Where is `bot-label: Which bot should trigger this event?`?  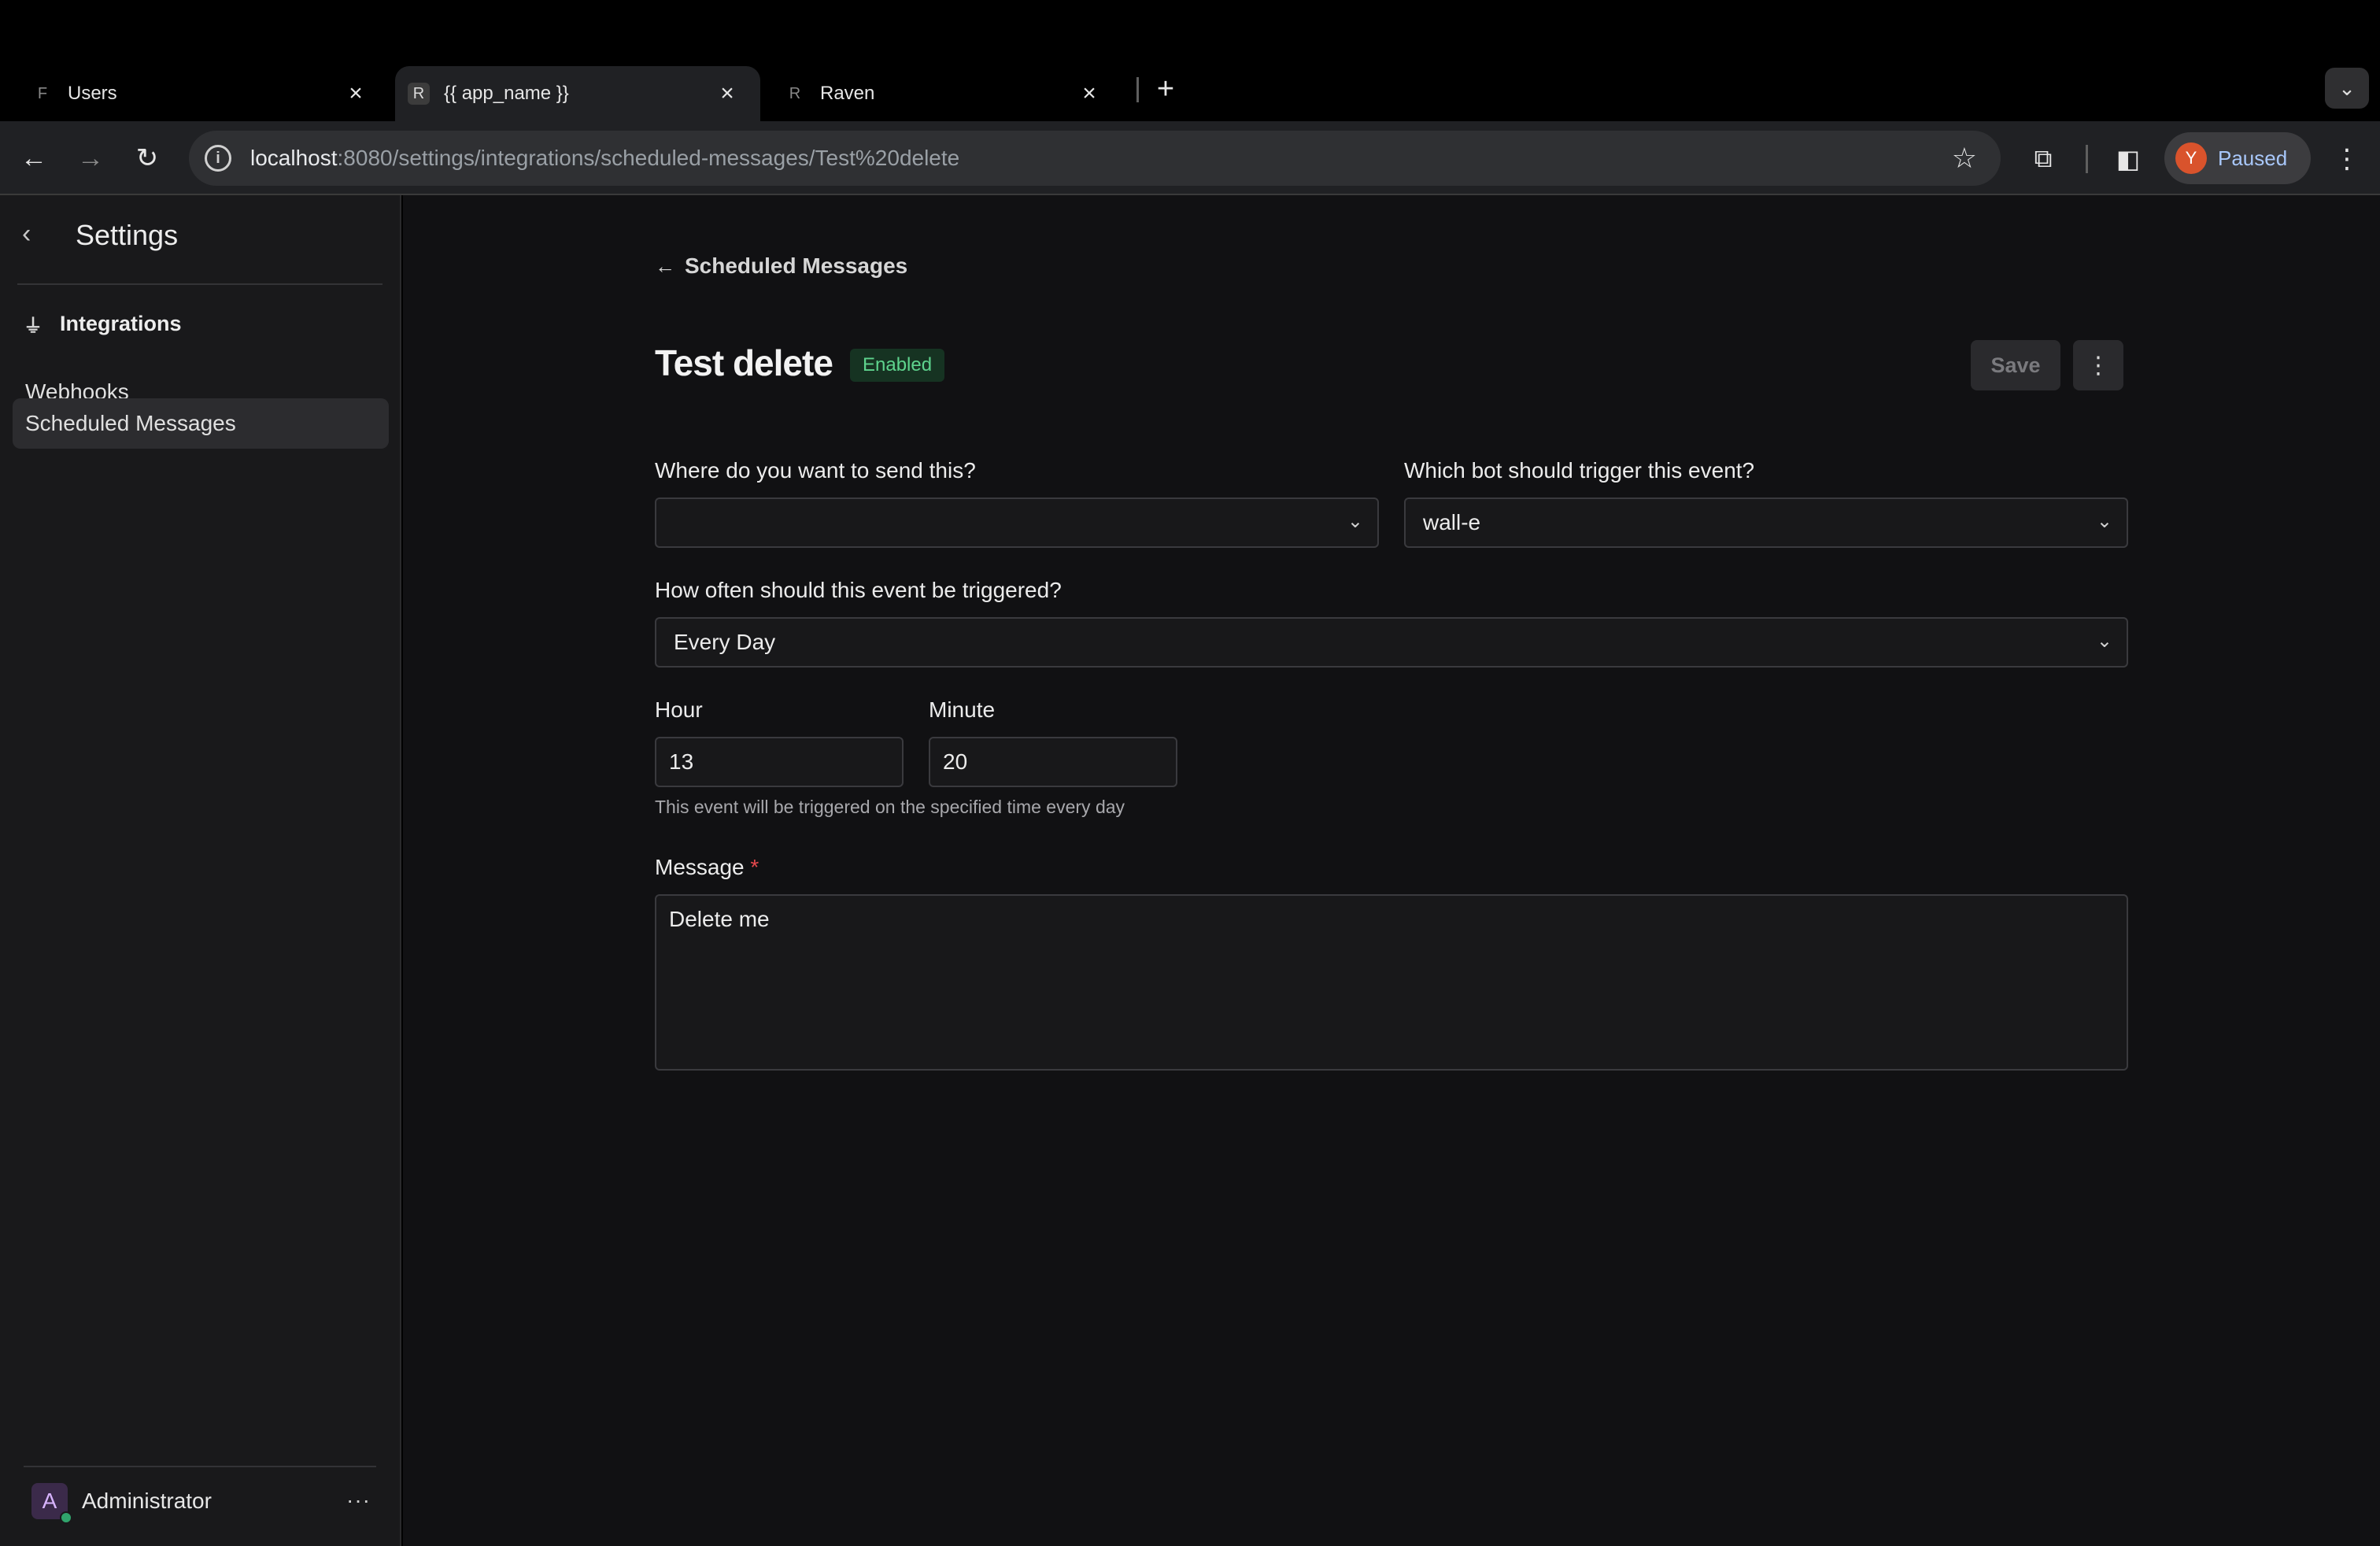 bot-label: Which bot should trigger this event? is located at coordinates (1579, 470).